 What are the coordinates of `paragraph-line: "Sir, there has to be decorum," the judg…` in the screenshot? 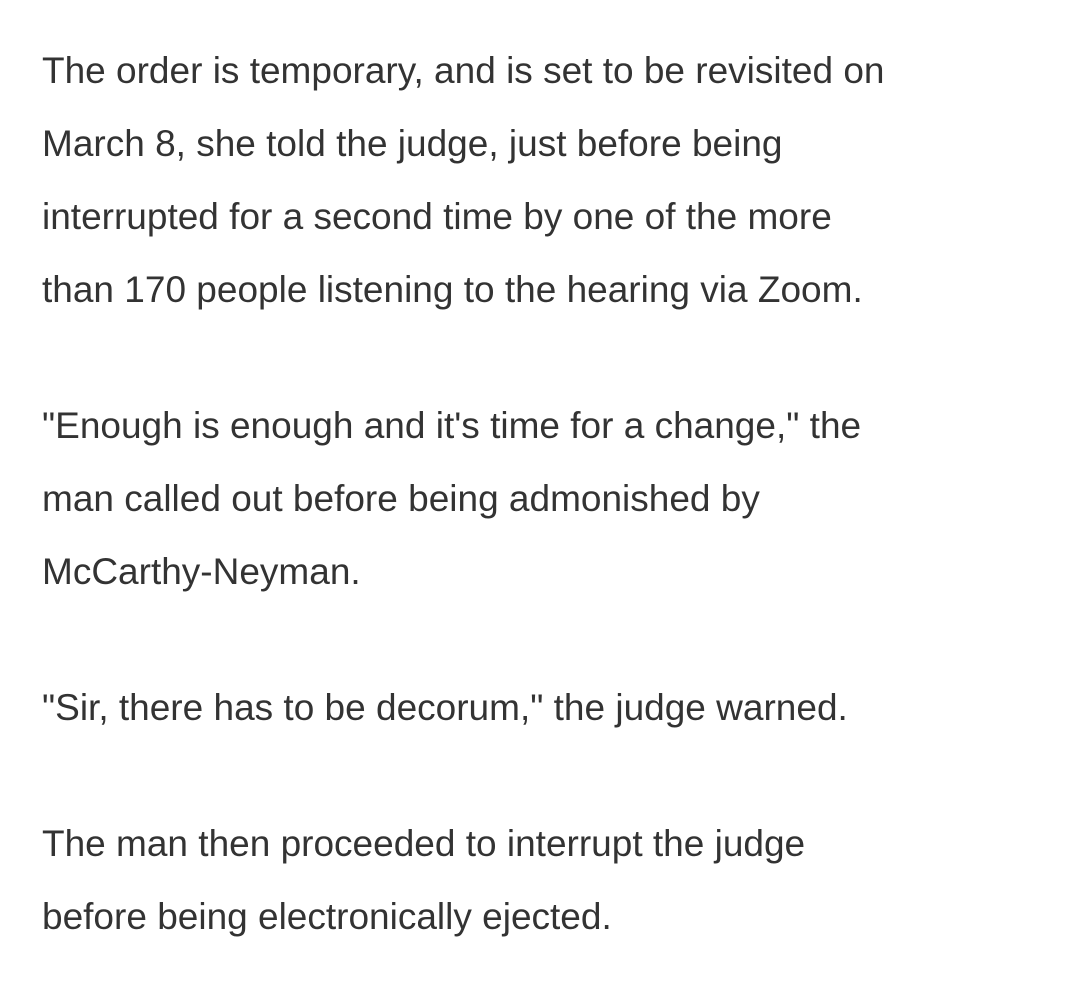 It's located at (445, 707).